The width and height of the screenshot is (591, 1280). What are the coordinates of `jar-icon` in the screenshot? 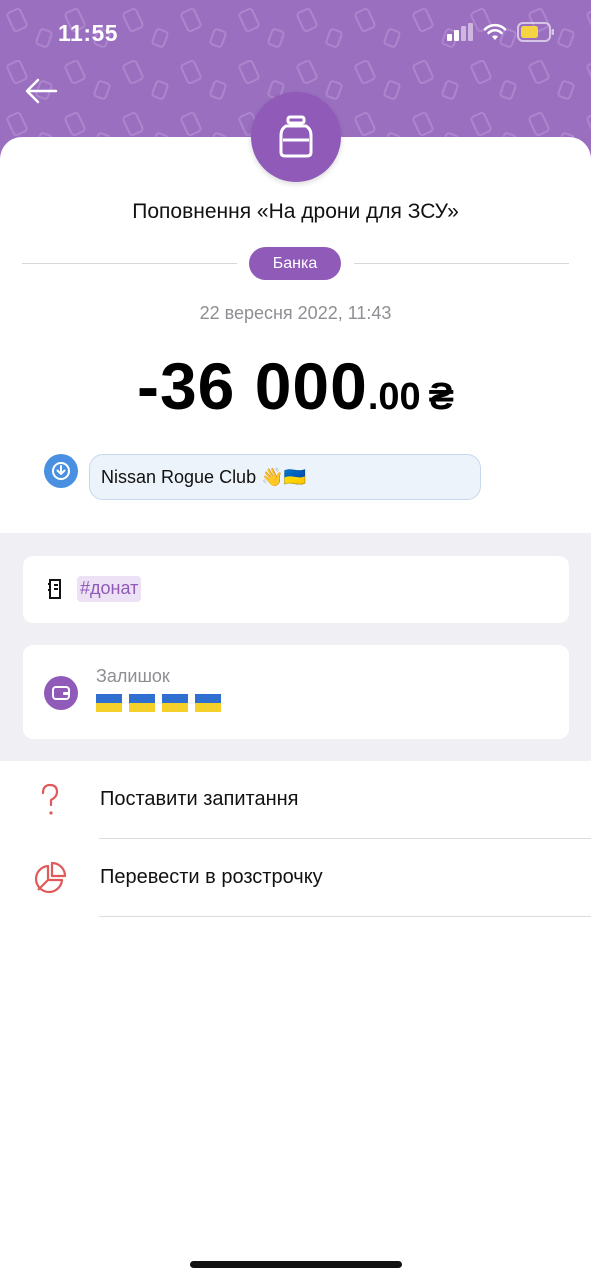 It's located at (296, 136).